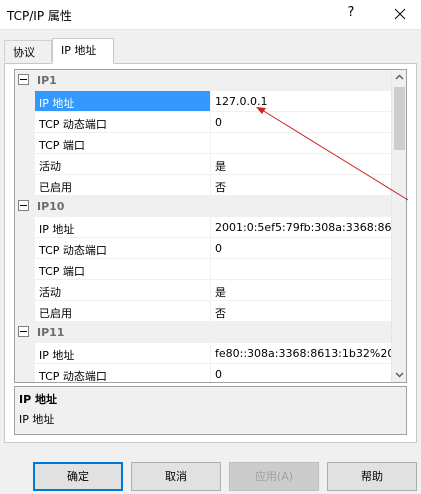 This screenshot has width=421, height=494. What do you see at coordinates (51, 332) in the screenshot?
I see `category-label: IP11` at bounding box center [51, 332].